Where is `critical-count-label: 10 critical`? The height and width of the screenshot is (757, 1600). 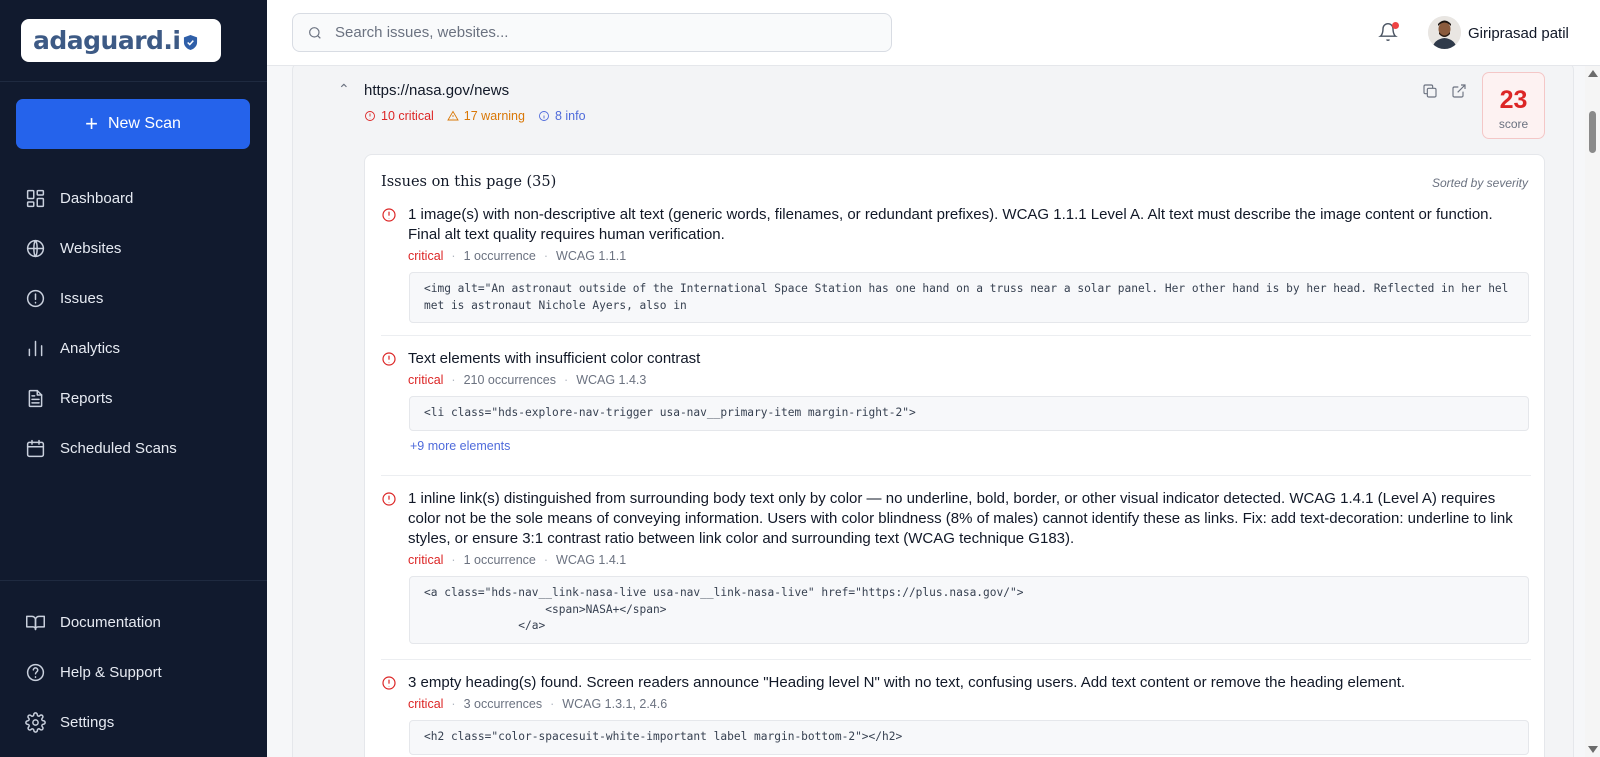
critical-count-label: 10 critical is located at coordinates (407, 116).